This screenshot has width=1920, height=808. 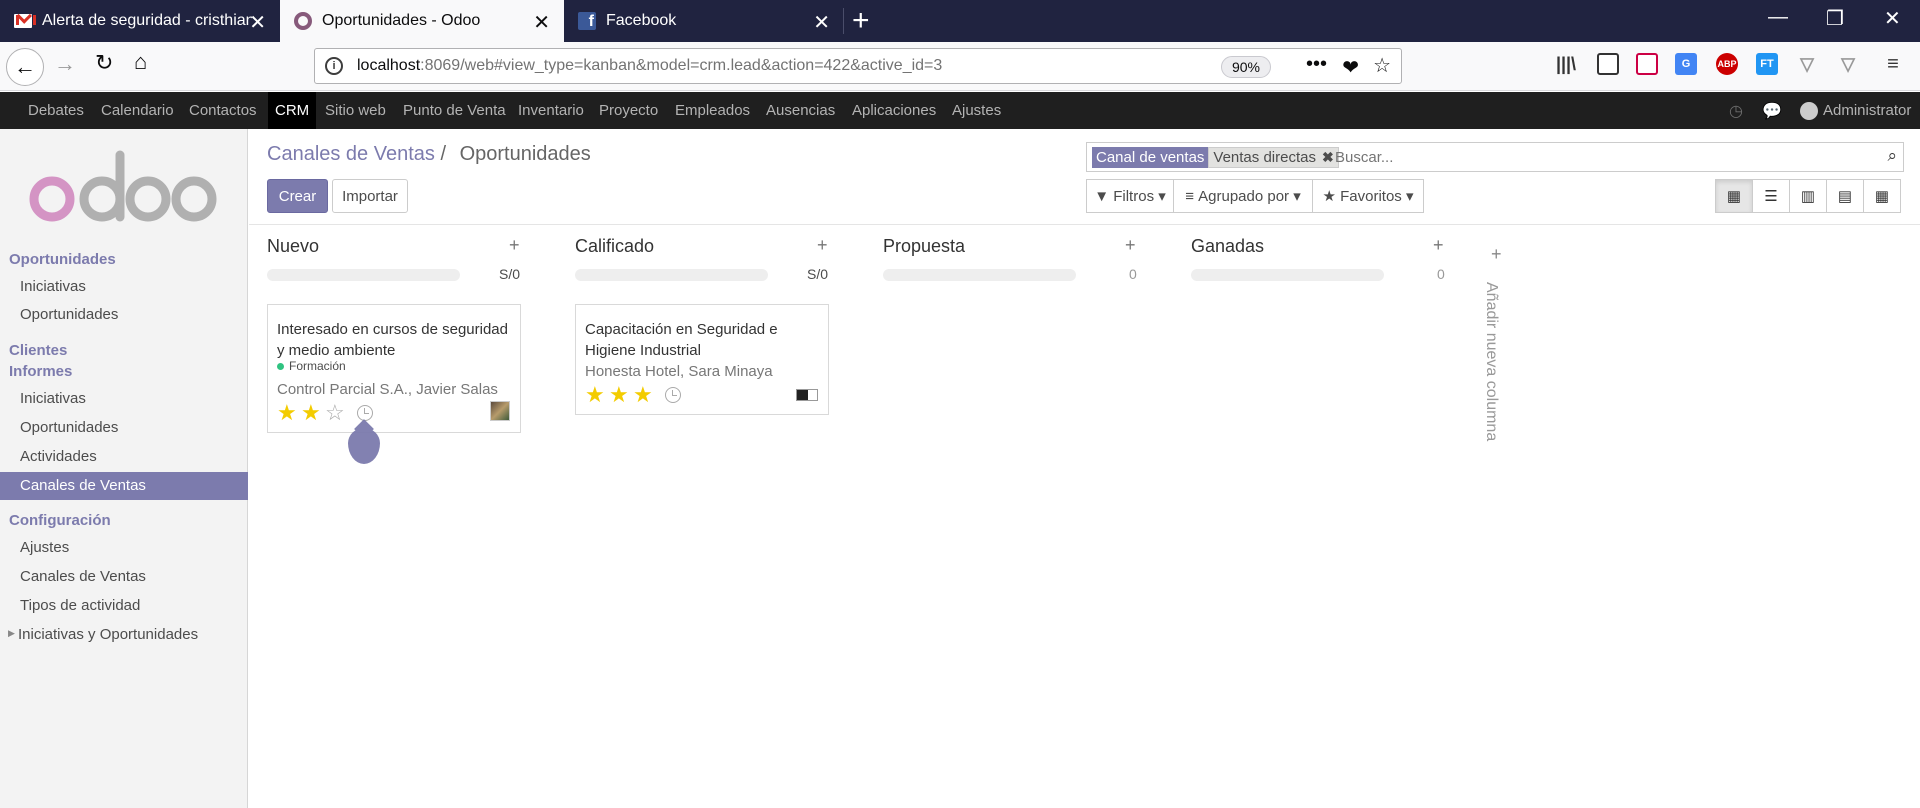 What do you see at coordinates (704, 21) in the screenshot?
I see `tab-facebook: f Facebook ✕` at bounding box center [704, 21].